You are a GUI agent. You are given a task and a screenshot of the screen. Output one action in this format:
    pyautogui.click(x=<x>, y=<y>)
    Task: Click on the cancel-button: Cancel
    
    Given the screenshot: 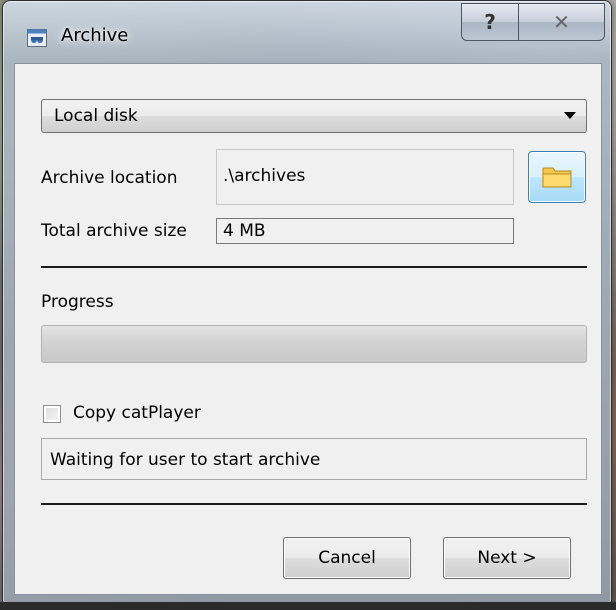 What is the action you would take?
    pyautogui.click(x=347, y=558)
    